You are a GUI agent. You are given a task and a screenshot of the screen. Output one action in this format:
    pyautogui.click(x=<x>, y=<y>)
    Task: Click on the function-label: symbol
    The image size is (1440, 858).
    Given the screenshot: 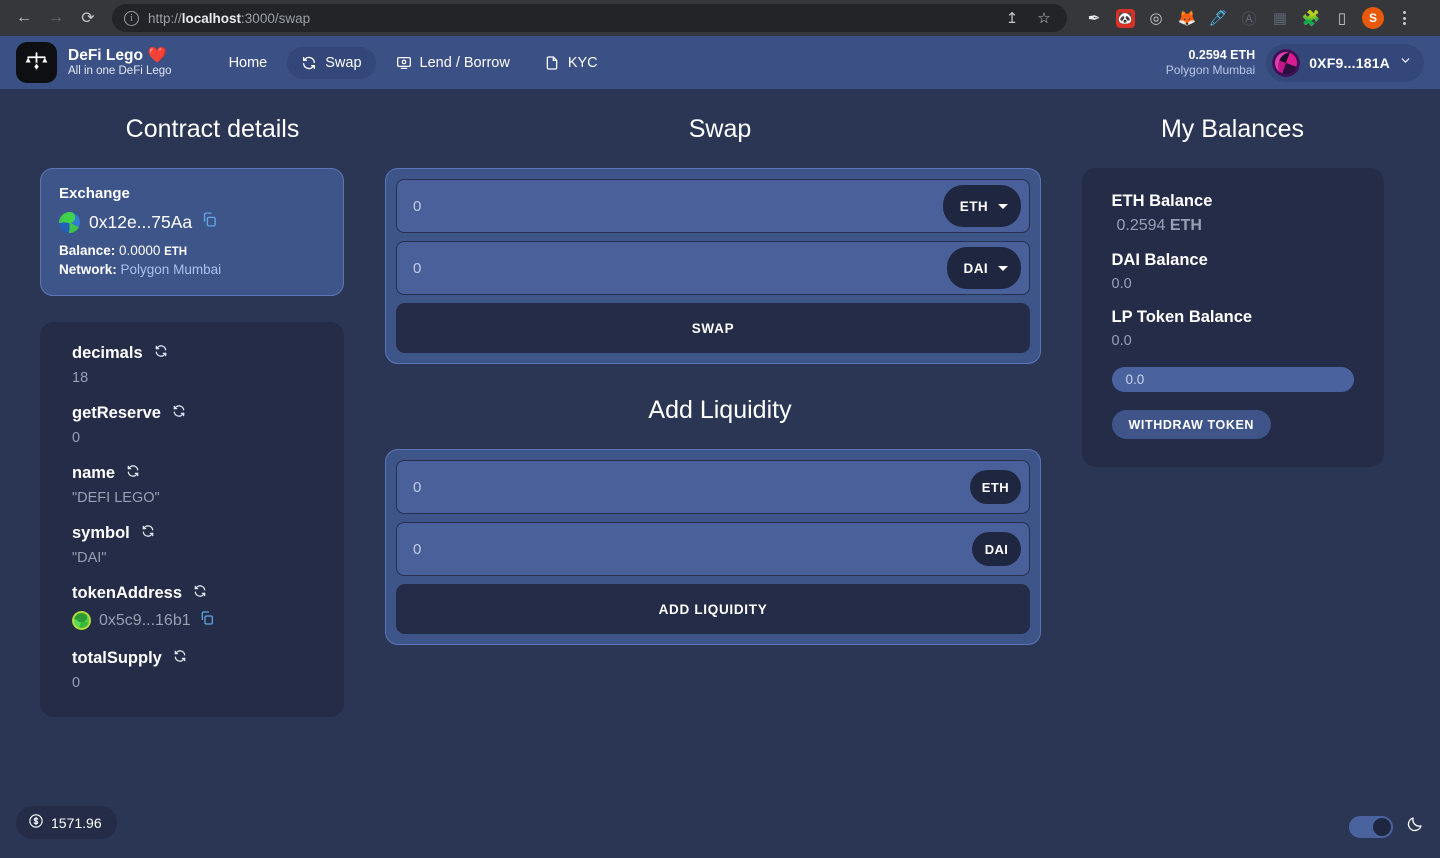 What is the action you would take?
    pyautogui.click(x=101, y=533)
    